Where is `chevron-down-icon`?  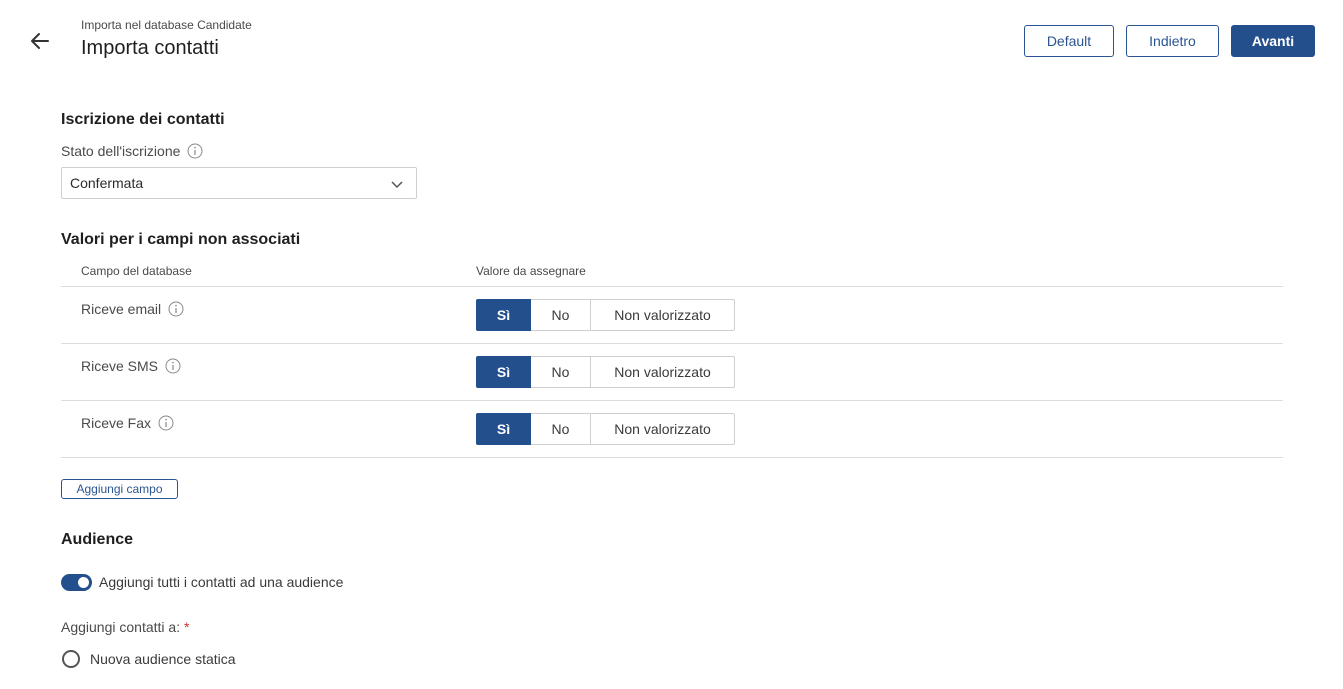 chevron-down-icon is located at coordinates (397, 185).